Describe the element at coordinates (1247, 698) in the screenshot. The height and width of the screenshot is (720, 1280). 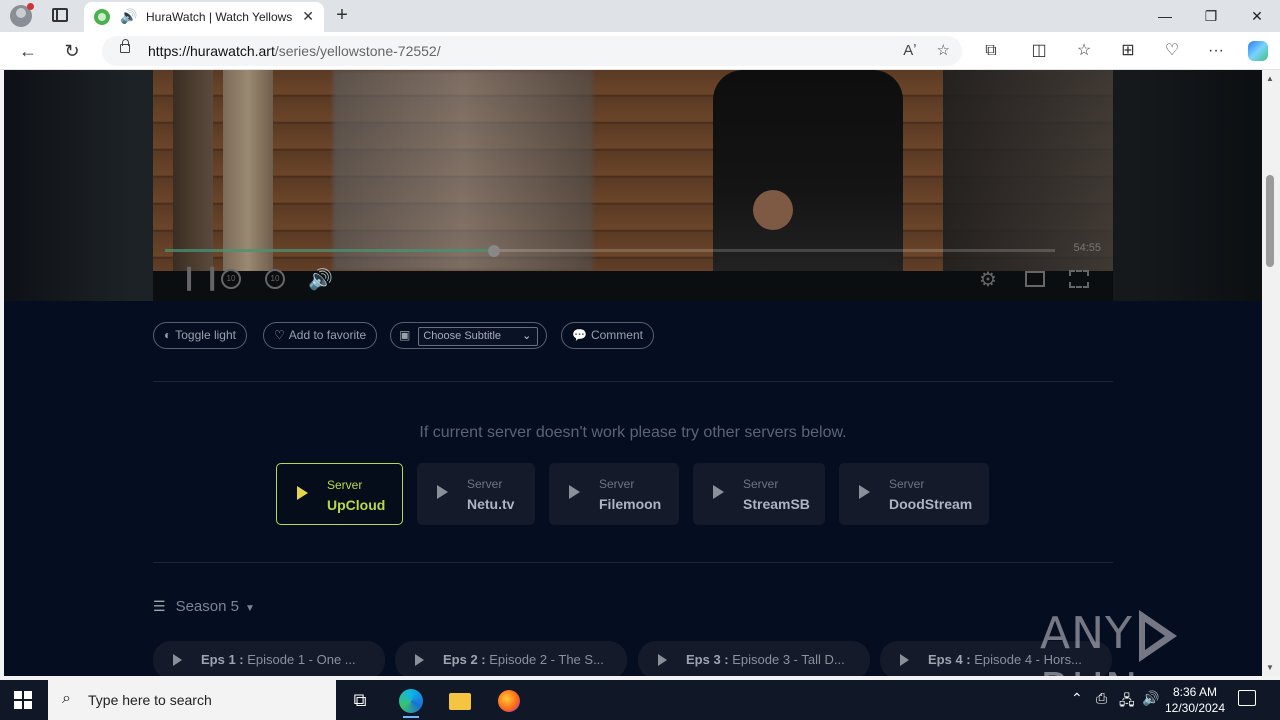
I see `notifications-icon` at that location.